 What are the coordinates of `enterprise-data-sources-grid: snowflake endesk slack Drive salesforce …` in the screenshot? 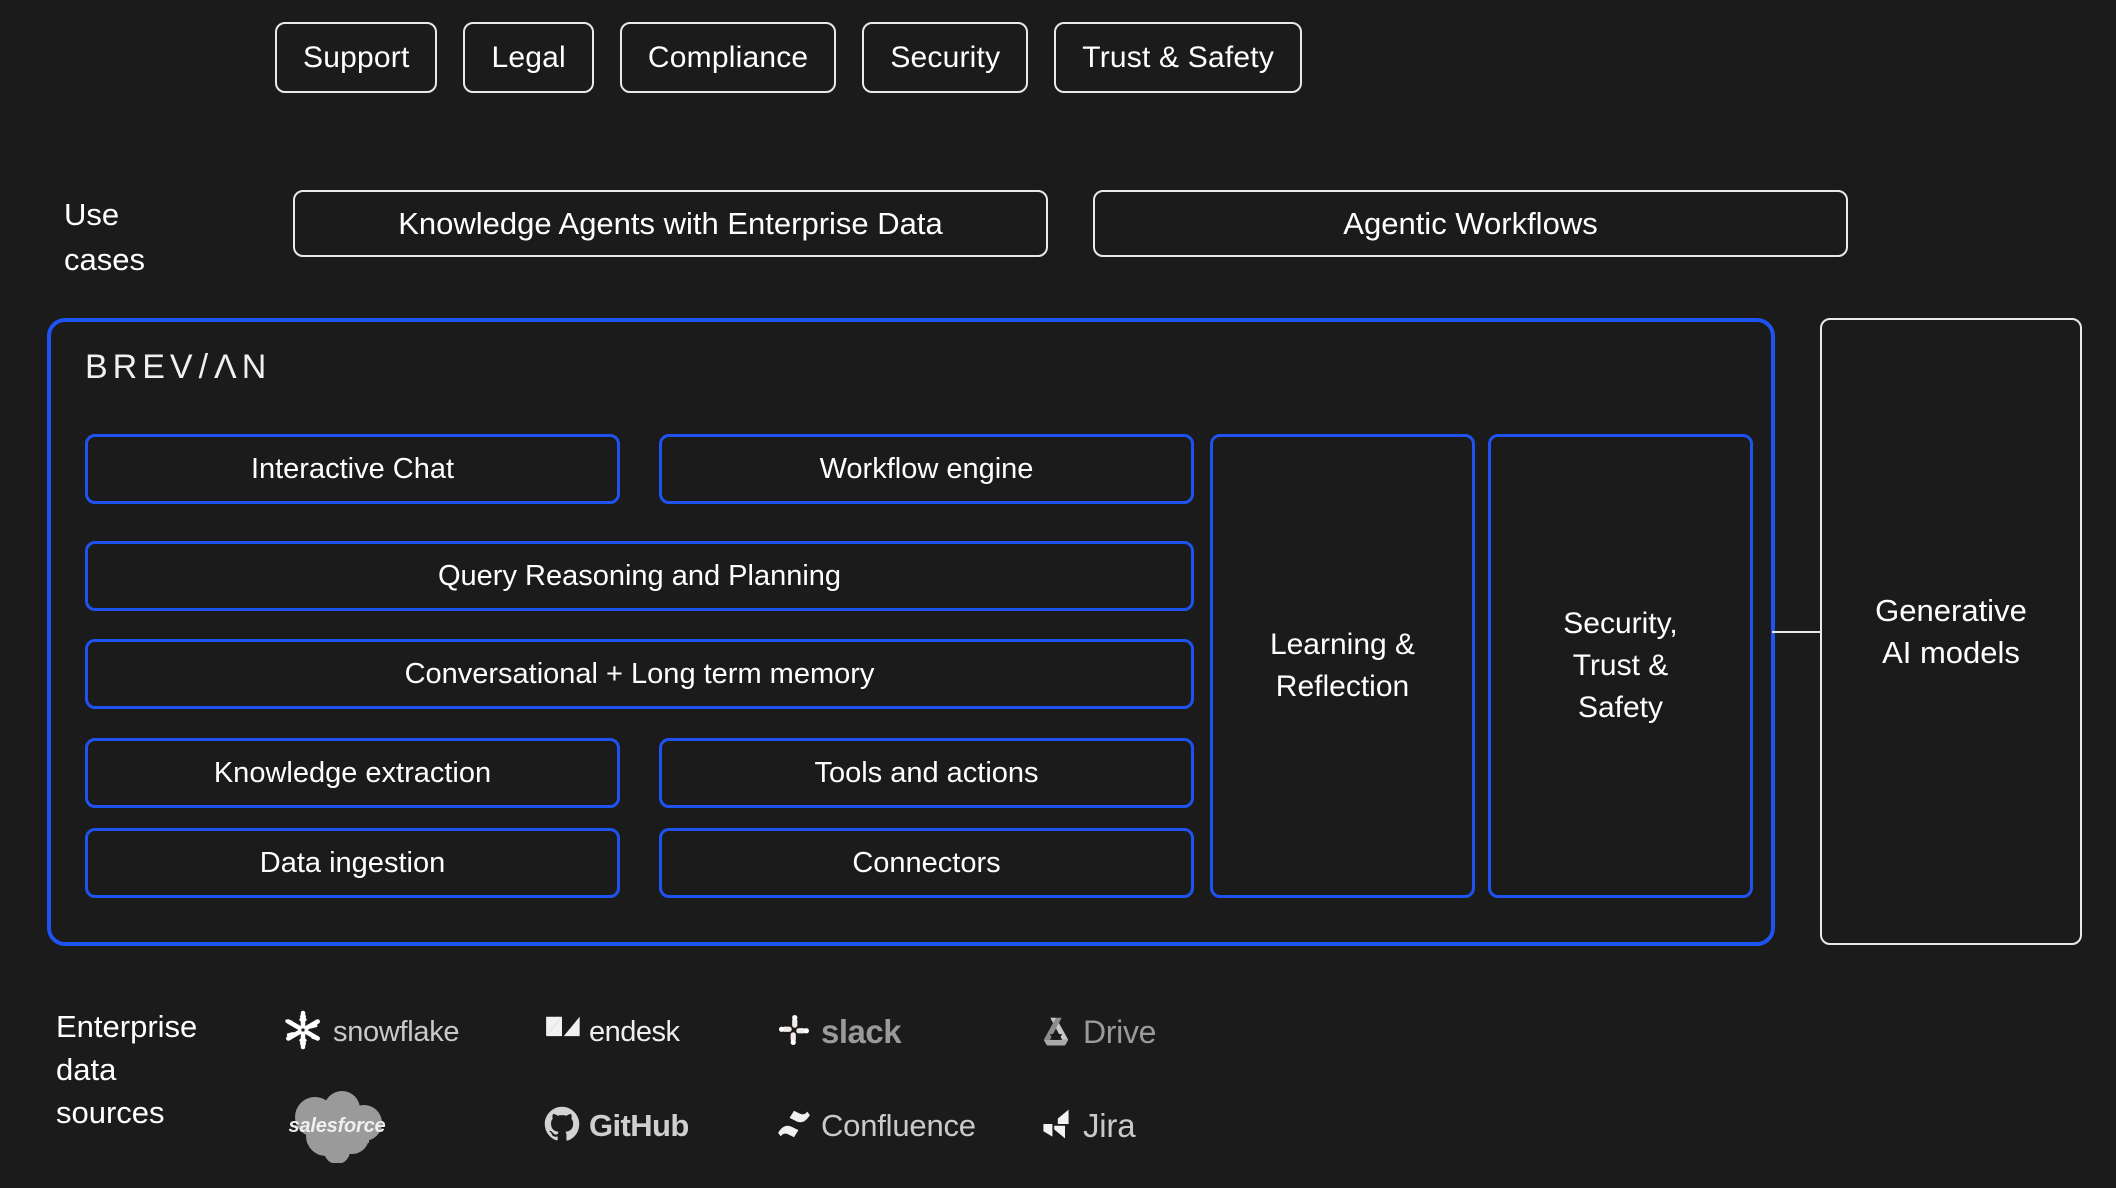 It's located at (822, 1074).